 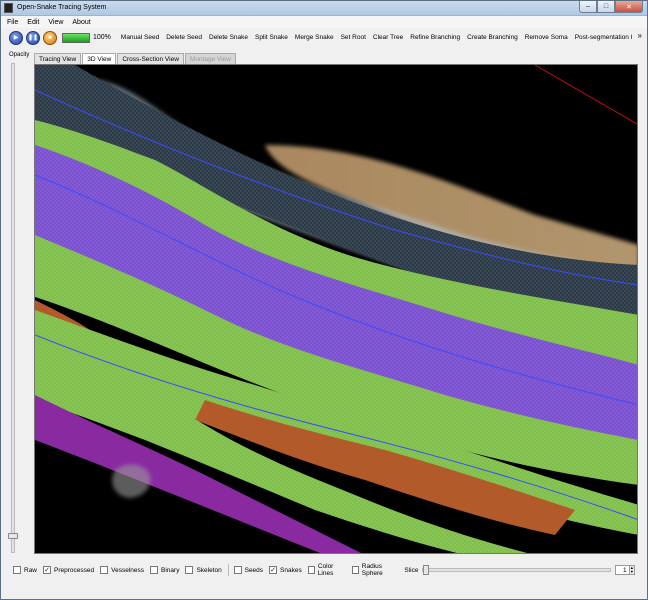 What do you see at coordinates (31, 570) in the screenshot?
I see `raw-label: Raw` at bounding box center [31, 570].